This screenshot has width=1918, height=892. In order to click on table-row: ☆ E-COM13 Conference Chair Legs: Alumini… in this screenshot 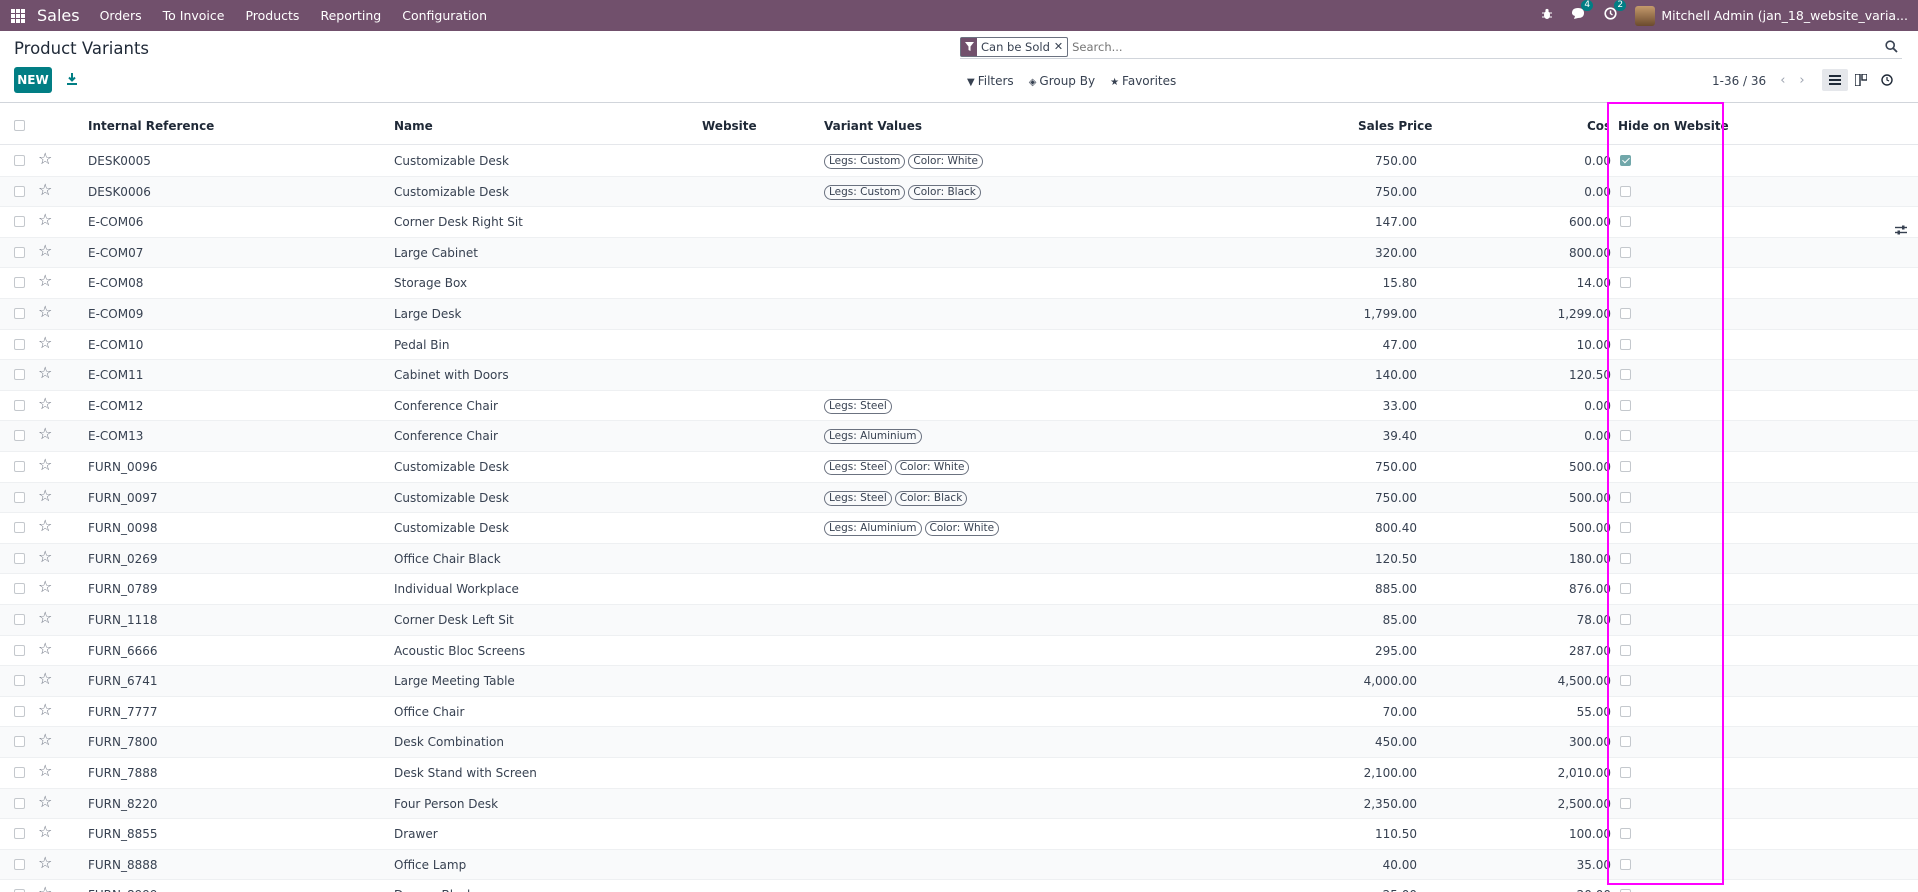, I will do `click(959, 436)`.